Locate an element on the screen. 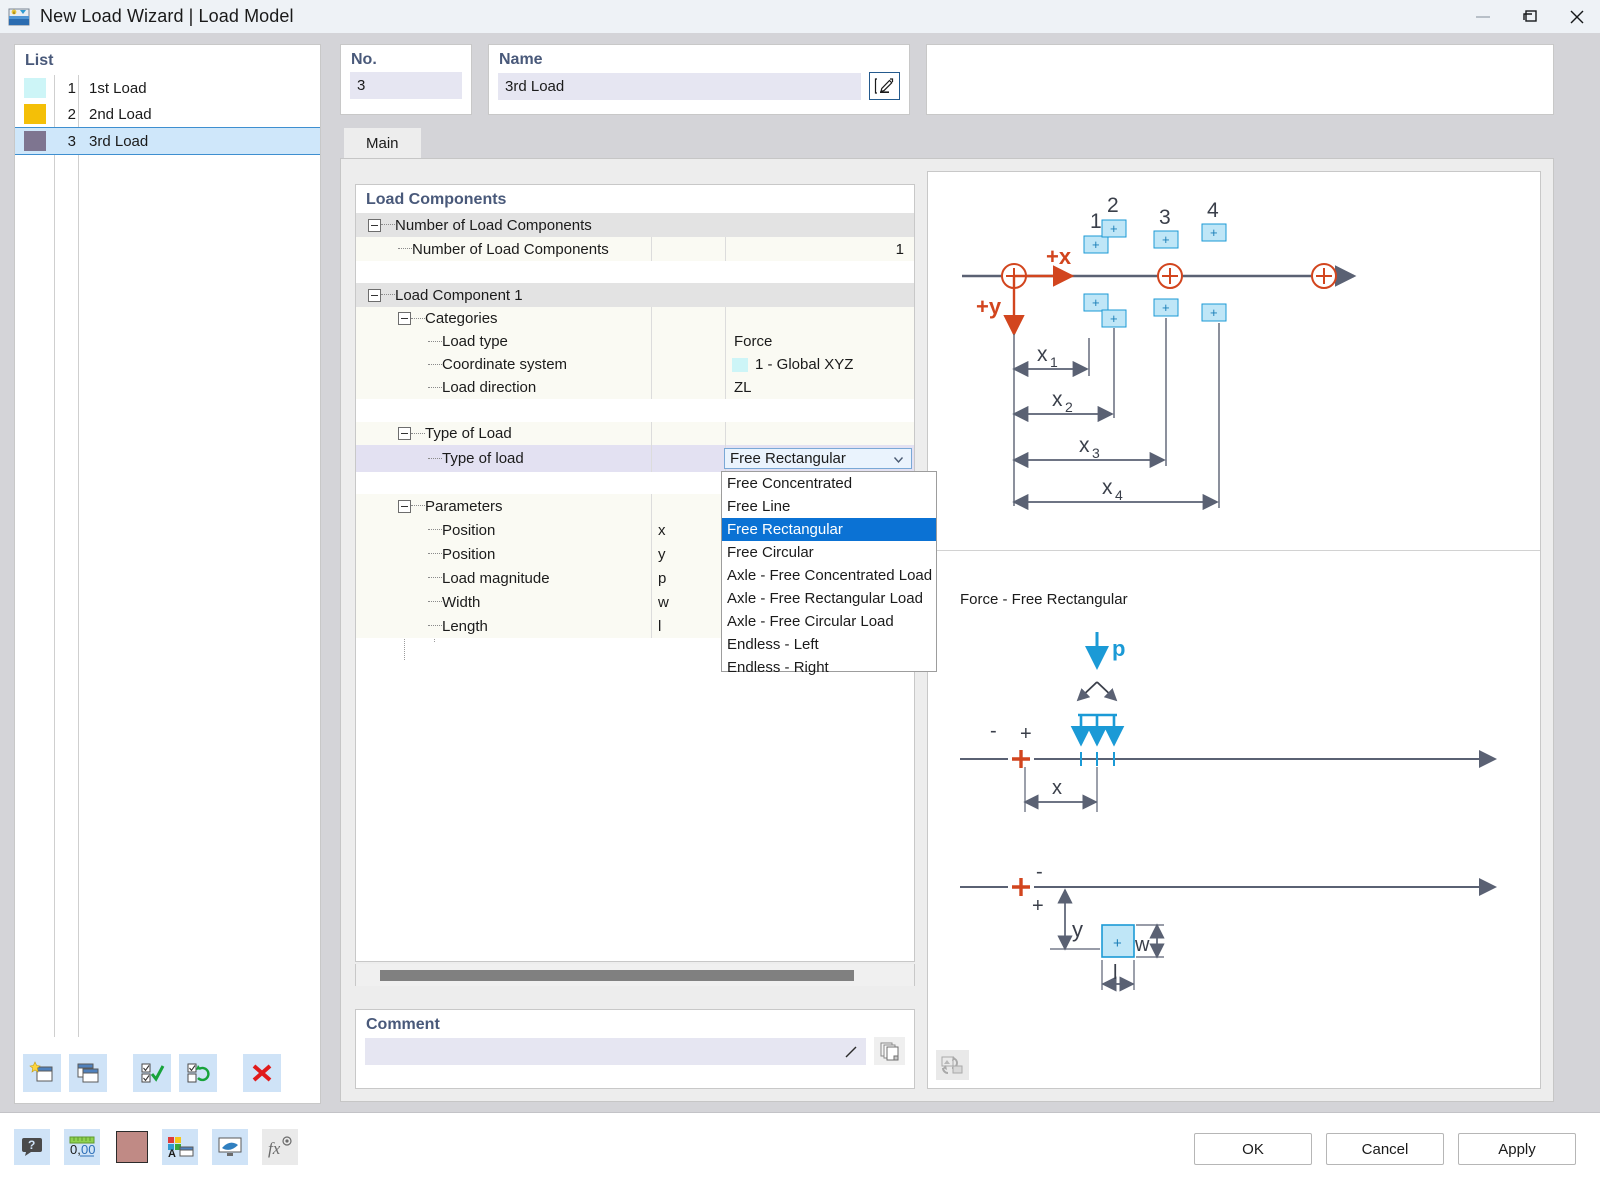 The width and height of the screenshot is (1600, 1200). formula-button: fx is located at coordinates (280, 1147).